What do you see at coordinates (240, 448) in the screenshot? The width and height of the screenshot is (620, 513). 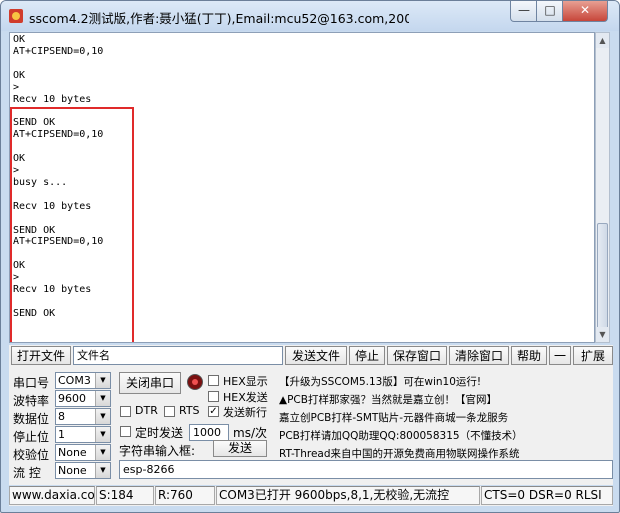 I see `send-button: 发送` at bounding box center [240, 448].